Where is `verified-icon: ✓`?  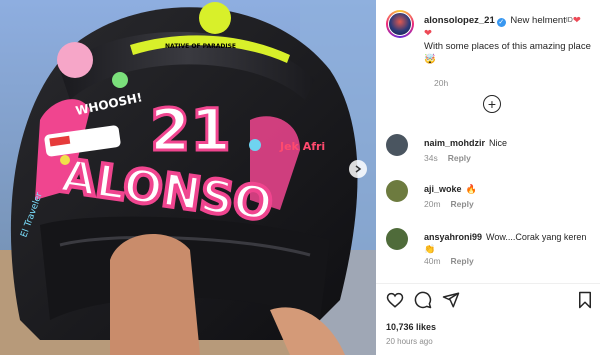
verified-icon: ✓ is located at coordinates (501, 22).